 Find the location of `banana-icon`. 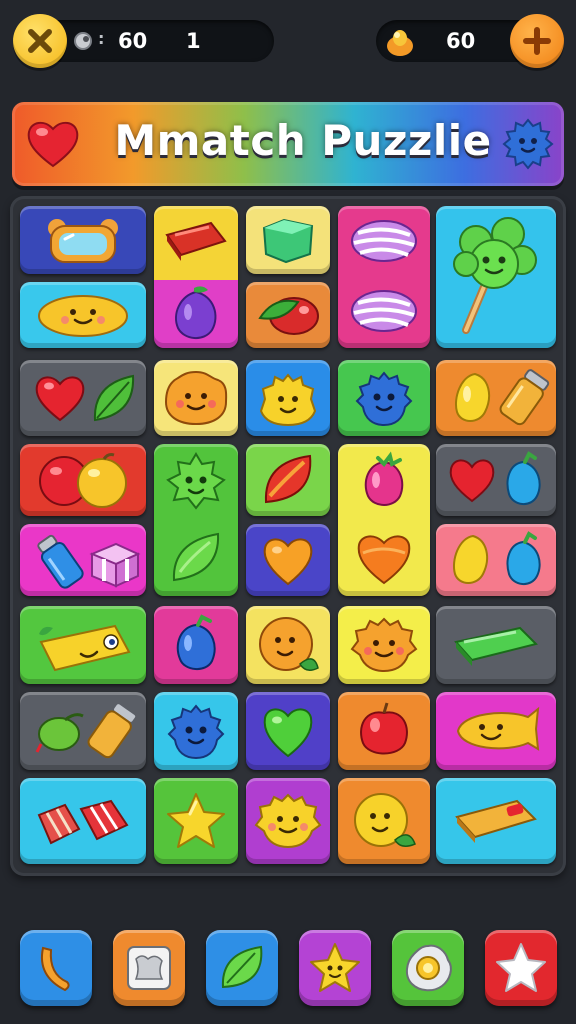

banana-icon is located at coordinates (55, 969).